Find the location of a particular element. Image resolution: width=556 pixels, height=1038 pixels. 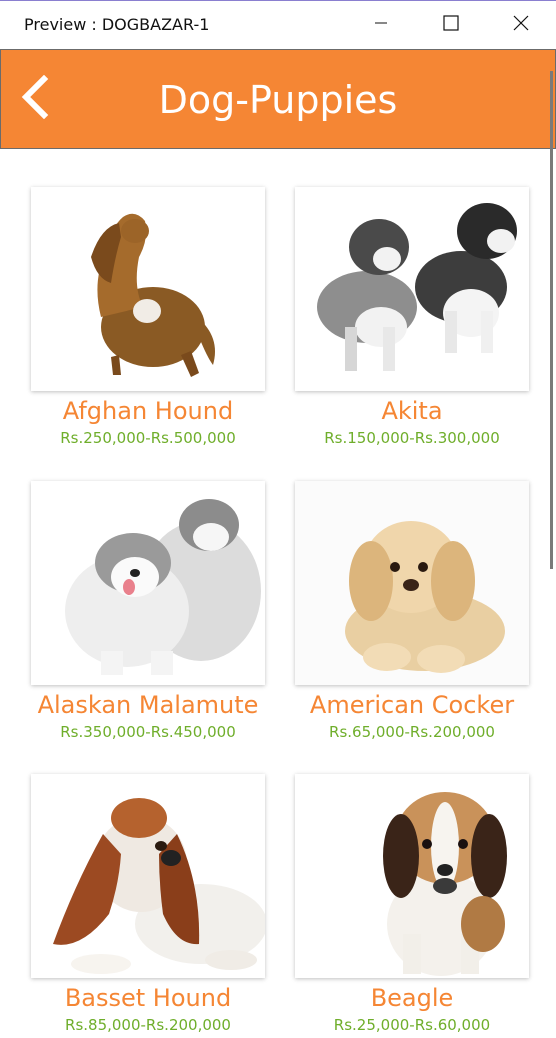

dog-card: Alaskan Malamute Rs.350,000-Rs.450,000 is located at coordinates (148, 611).